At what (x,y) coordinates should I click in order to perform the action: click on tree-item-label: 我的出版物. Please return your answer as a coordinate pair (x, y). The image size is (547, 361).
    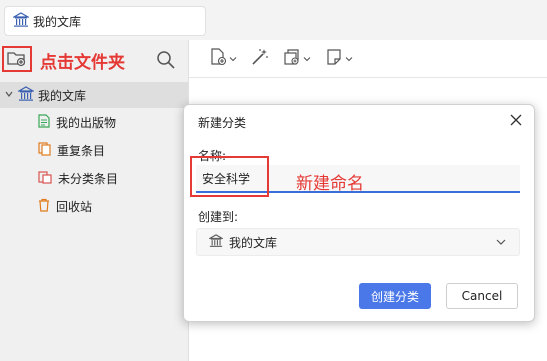
    Looking at the image, I should click on (86, 122).